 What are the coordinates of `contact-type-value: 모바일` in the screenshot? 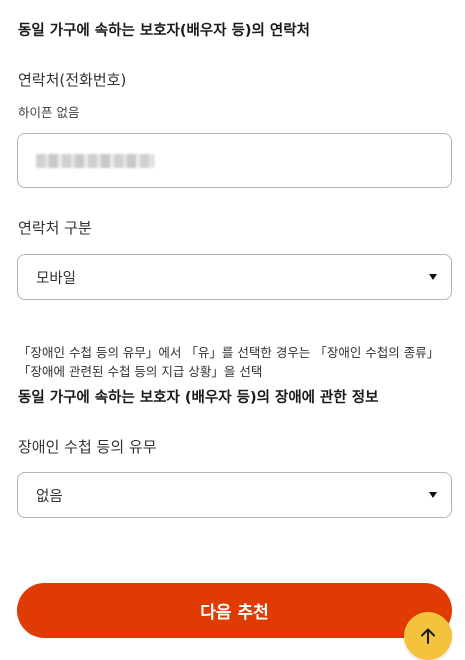 It's located at (56, 278).